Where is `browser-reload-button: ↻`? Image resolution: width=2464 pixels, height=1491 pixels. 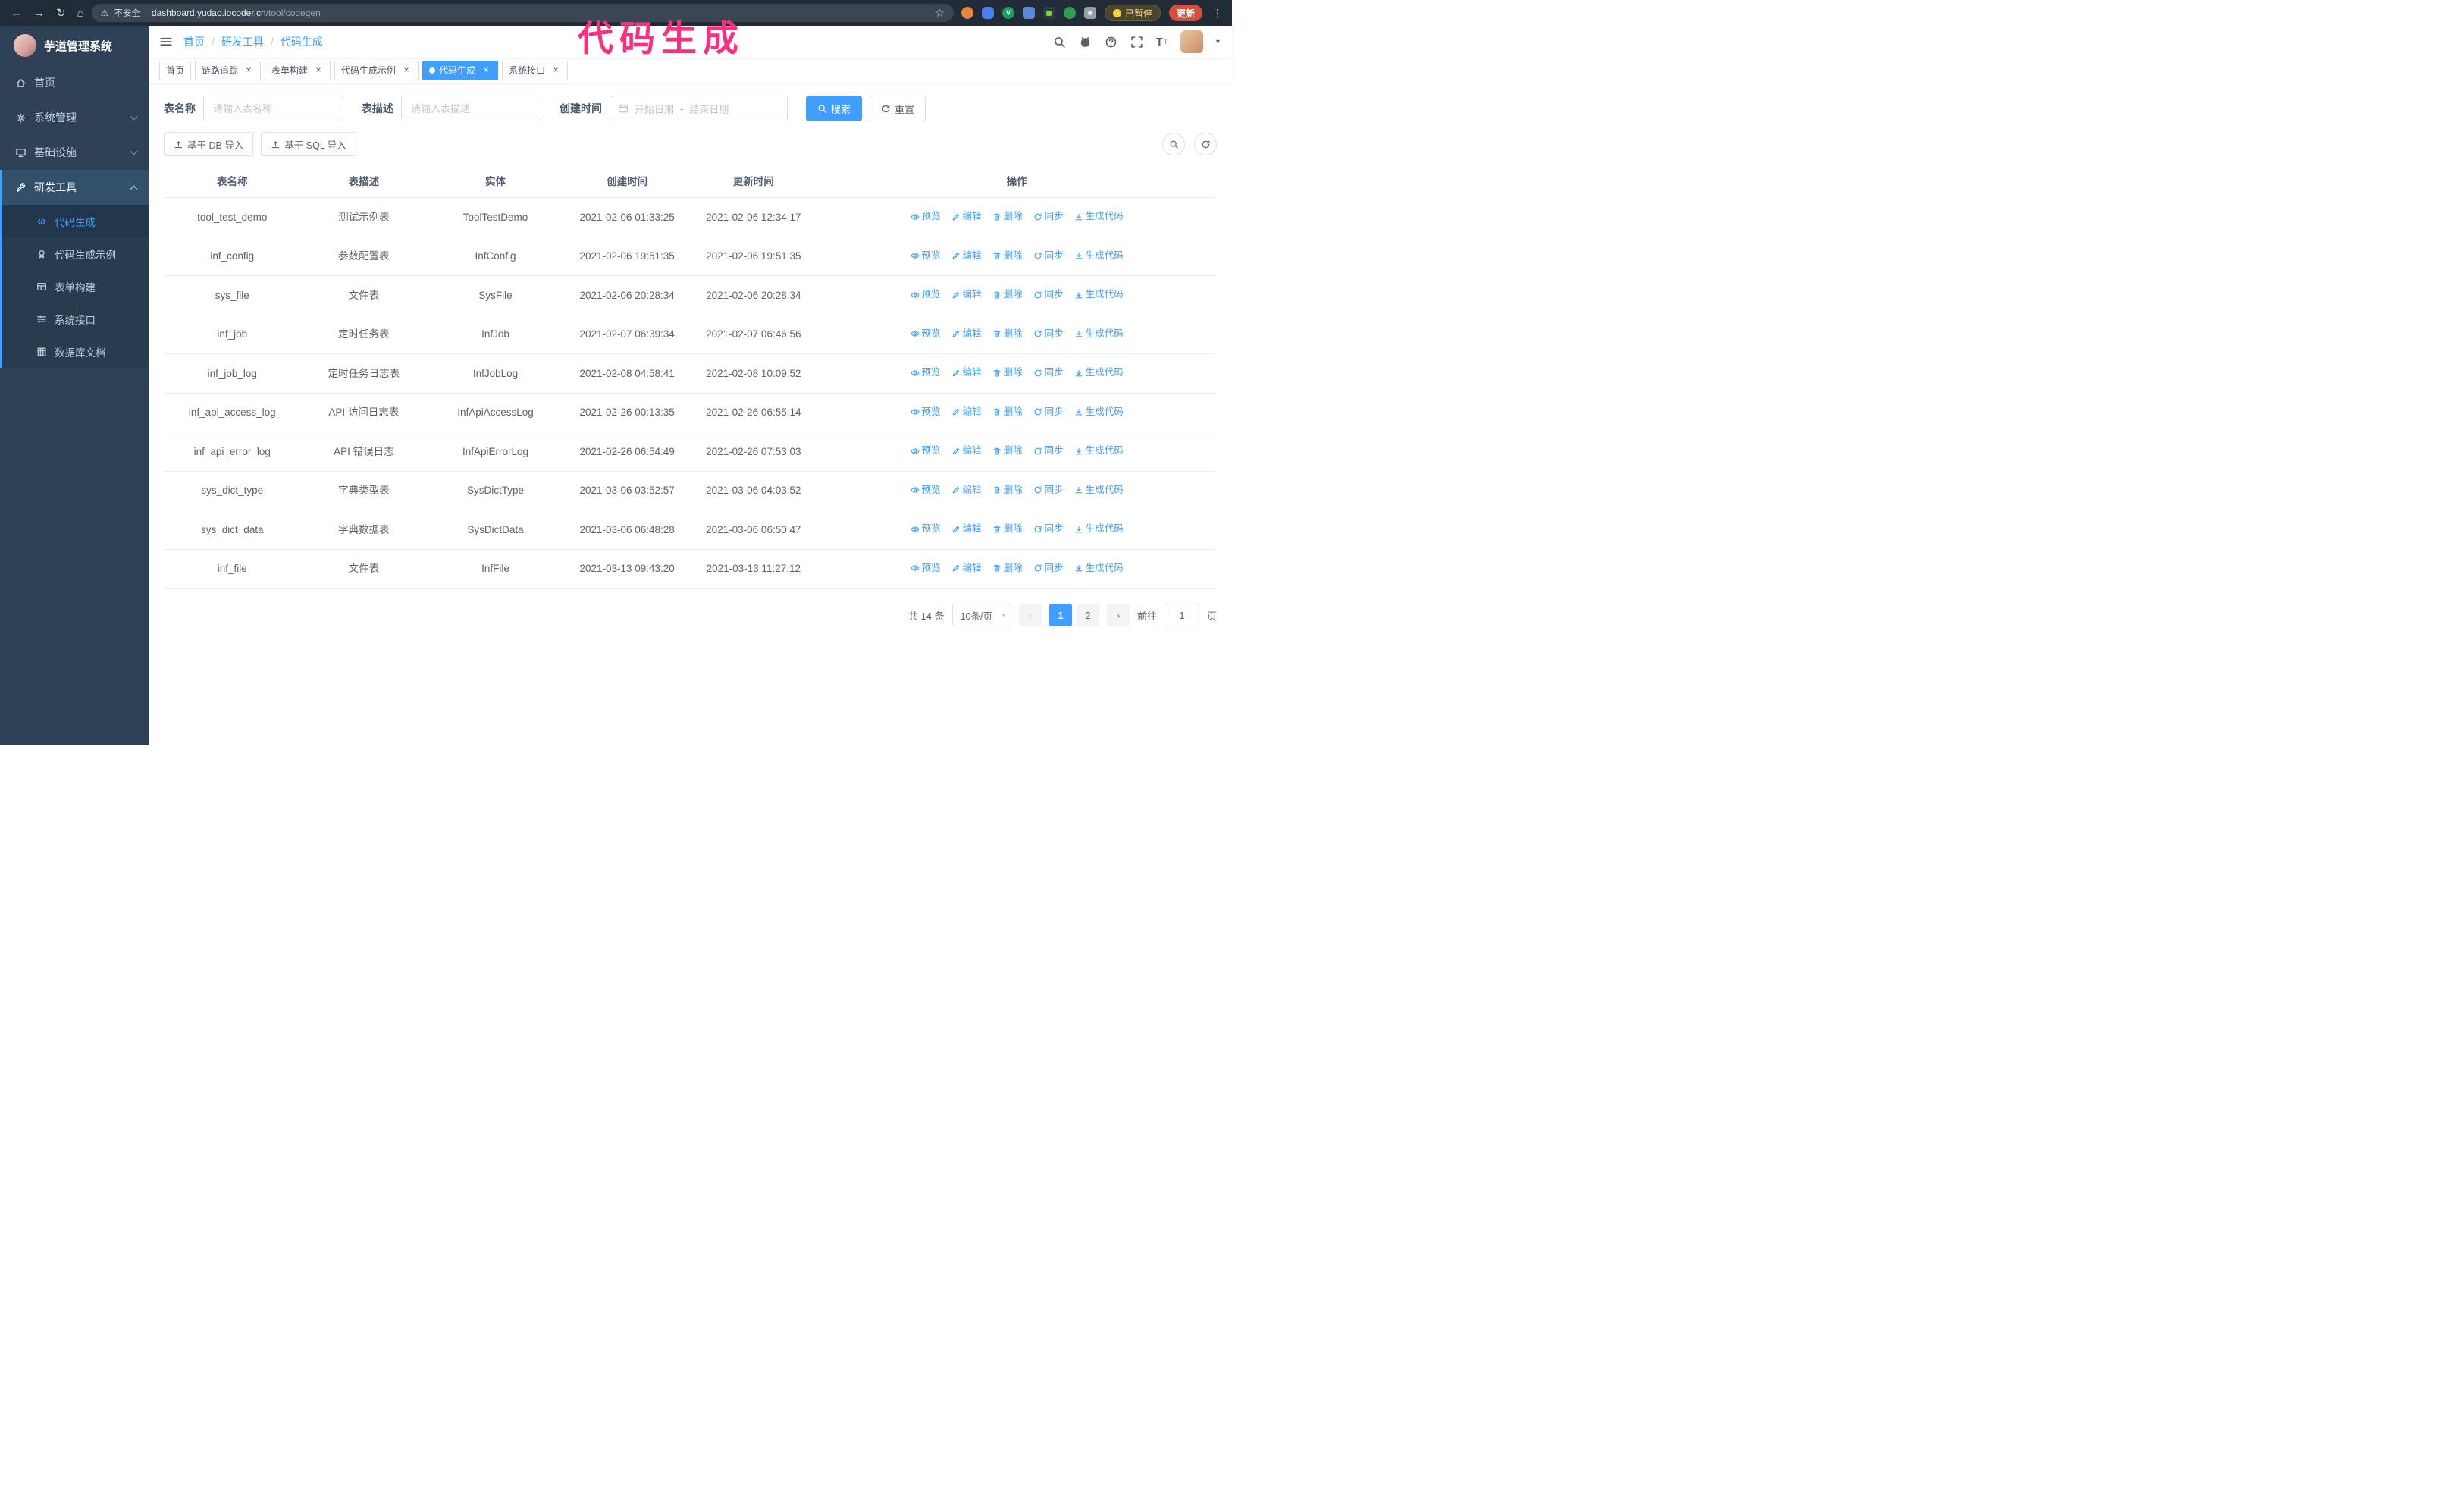
browser-reload-button: ↻ is located at coordinates (61, 13).